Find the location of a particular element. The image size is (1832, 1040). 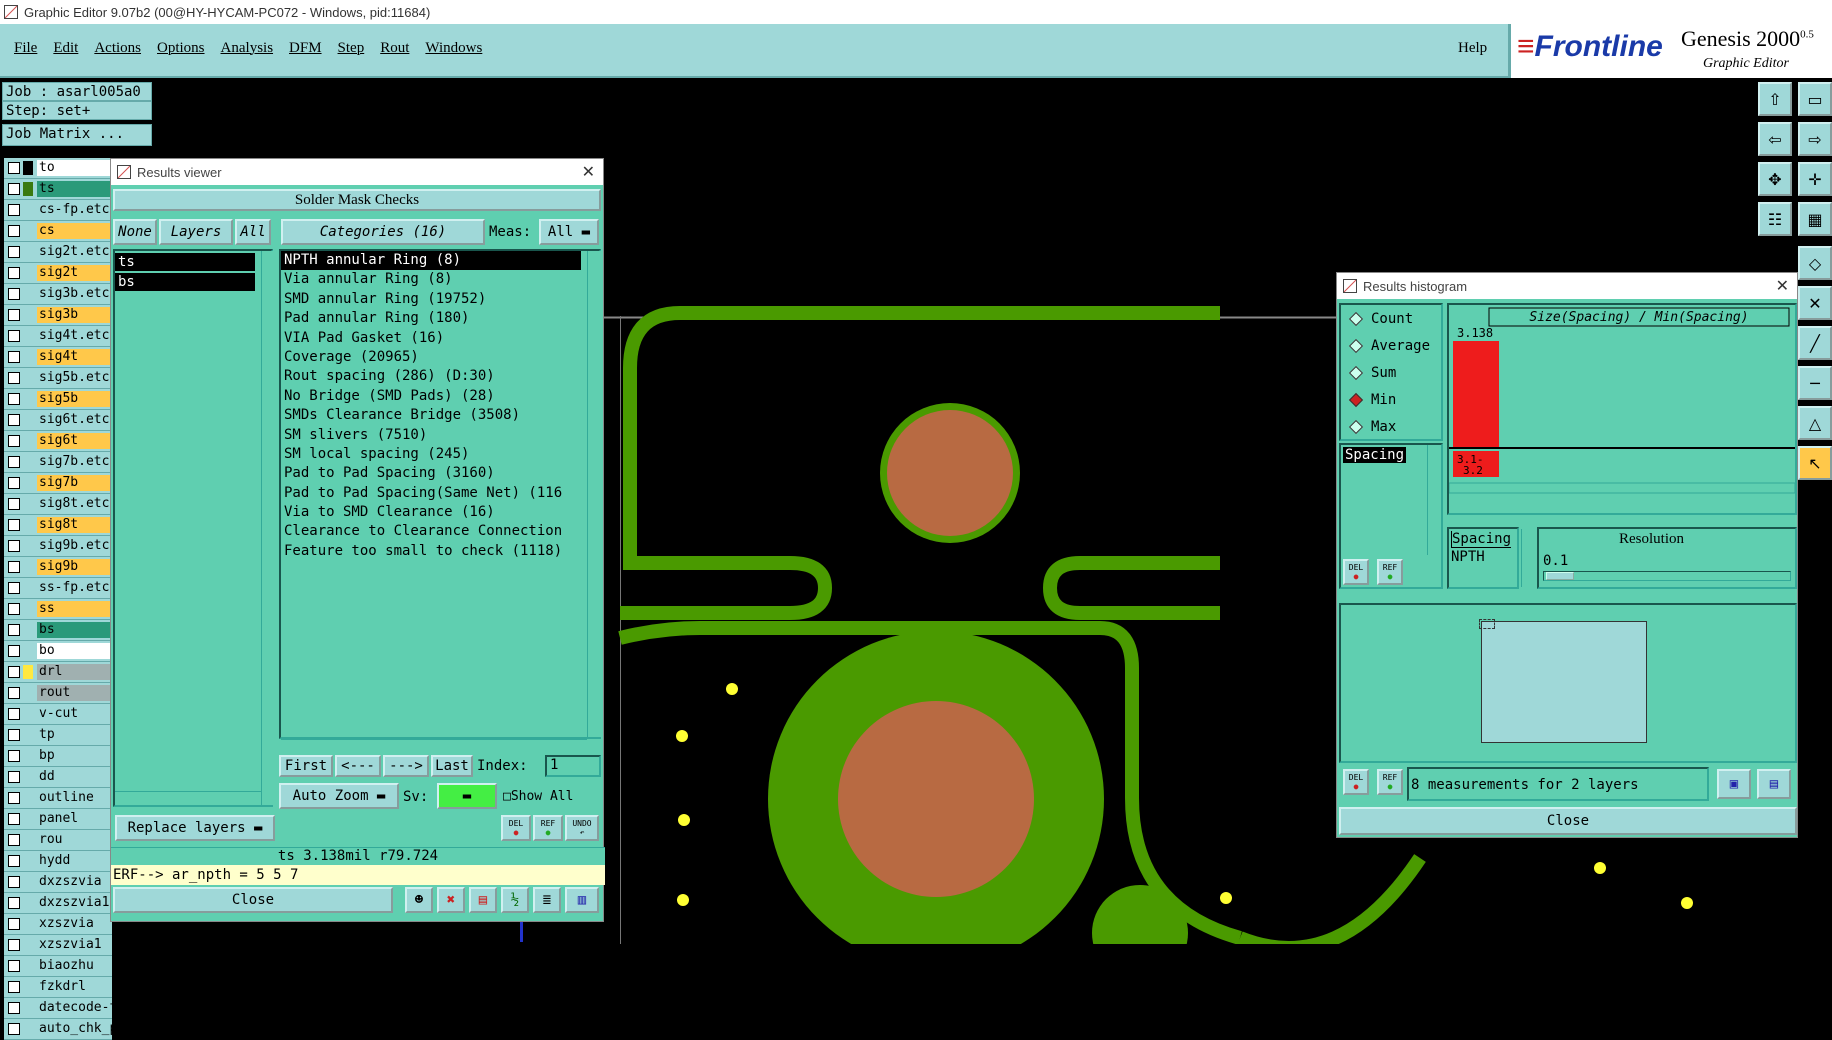

layer-row-dd: dd is located at coordinates (58, 777).